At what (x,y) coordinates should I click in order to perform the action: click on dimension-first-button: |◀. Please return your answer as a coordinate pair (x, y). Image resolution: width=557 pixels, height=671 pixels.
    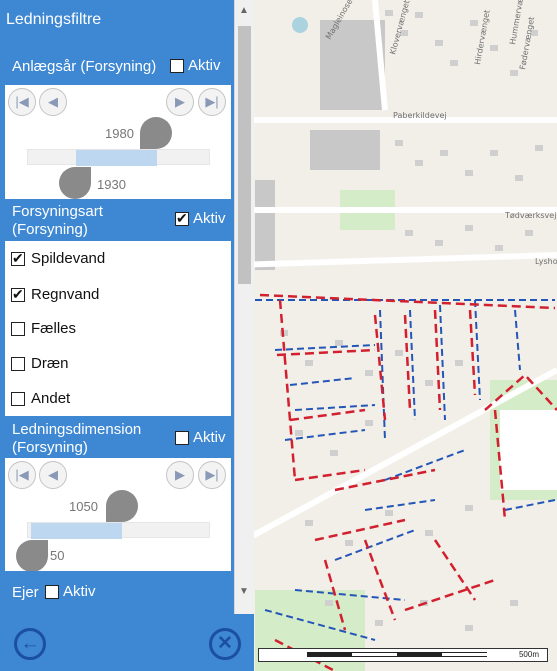
    Looking at the image, I should click on (22, 475).